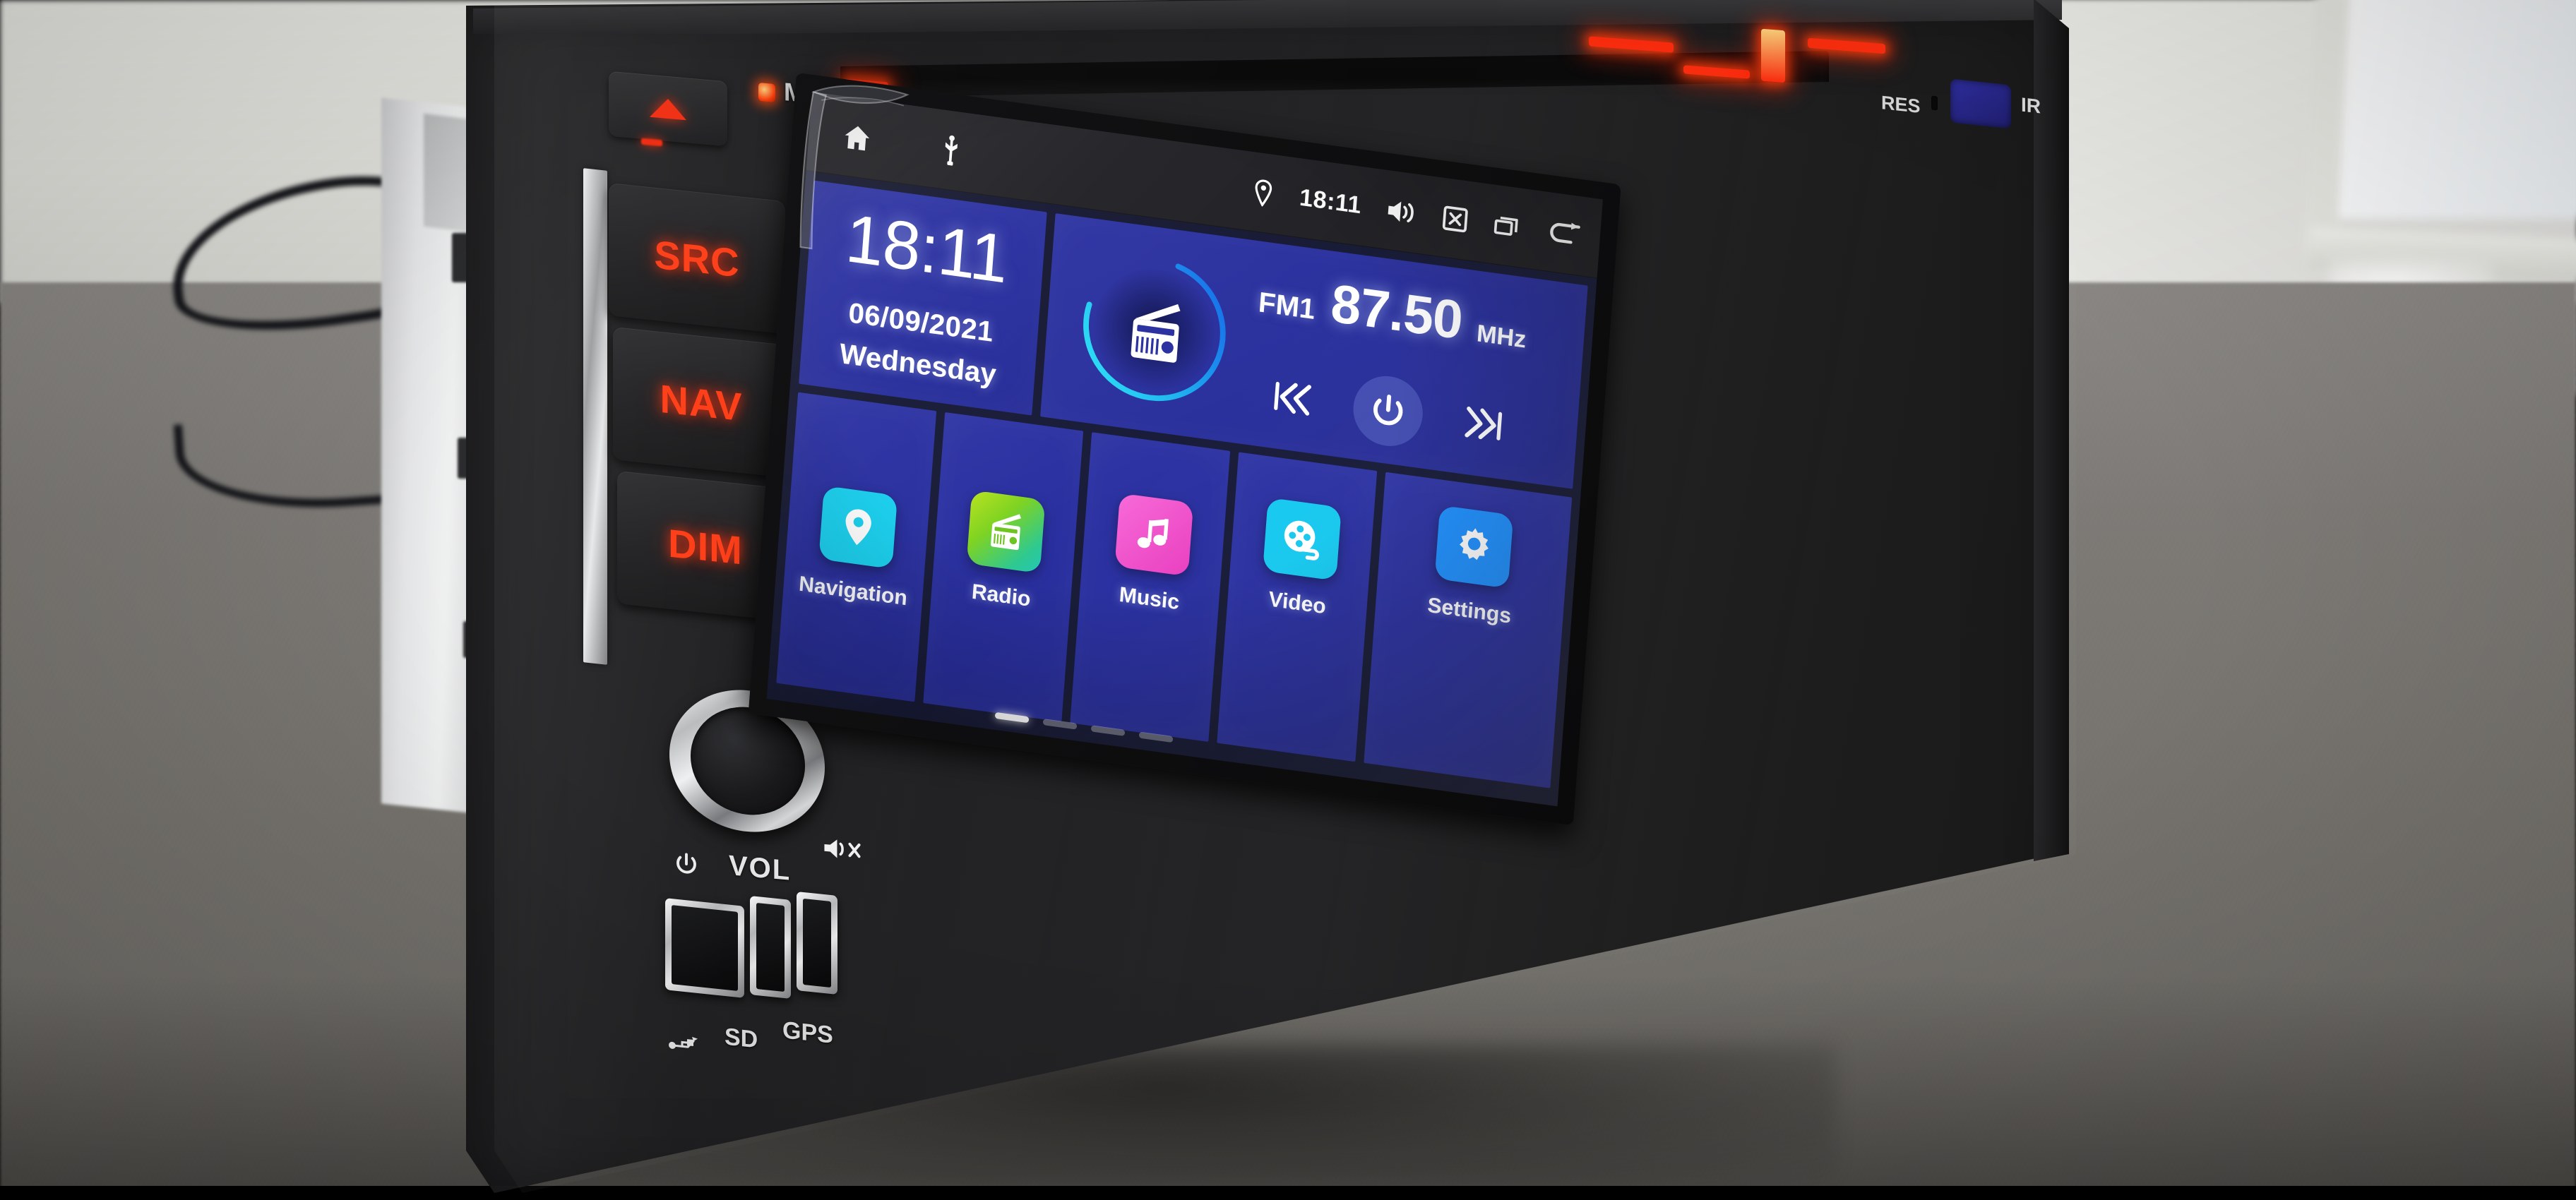 This screenshot has height=1200, width=2576. What do you see at coordinates (1291, 397) in the screenshot?
I see `skip-previous-icon` at bounding box center [1291, 397].